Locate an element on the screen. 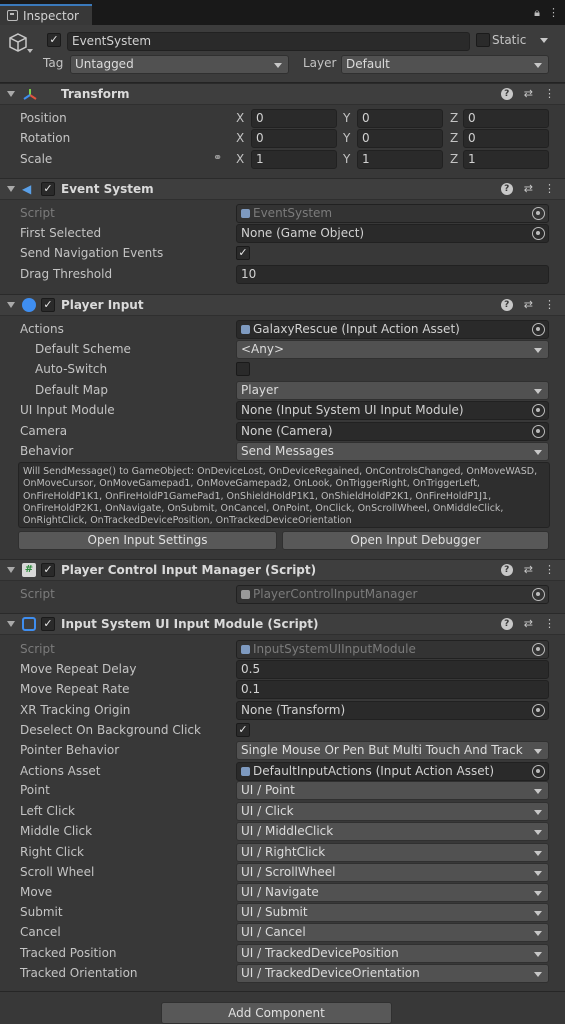  actions-value: GalaxyRescue (Input Action Asset) is located at coordinates (356, 329).